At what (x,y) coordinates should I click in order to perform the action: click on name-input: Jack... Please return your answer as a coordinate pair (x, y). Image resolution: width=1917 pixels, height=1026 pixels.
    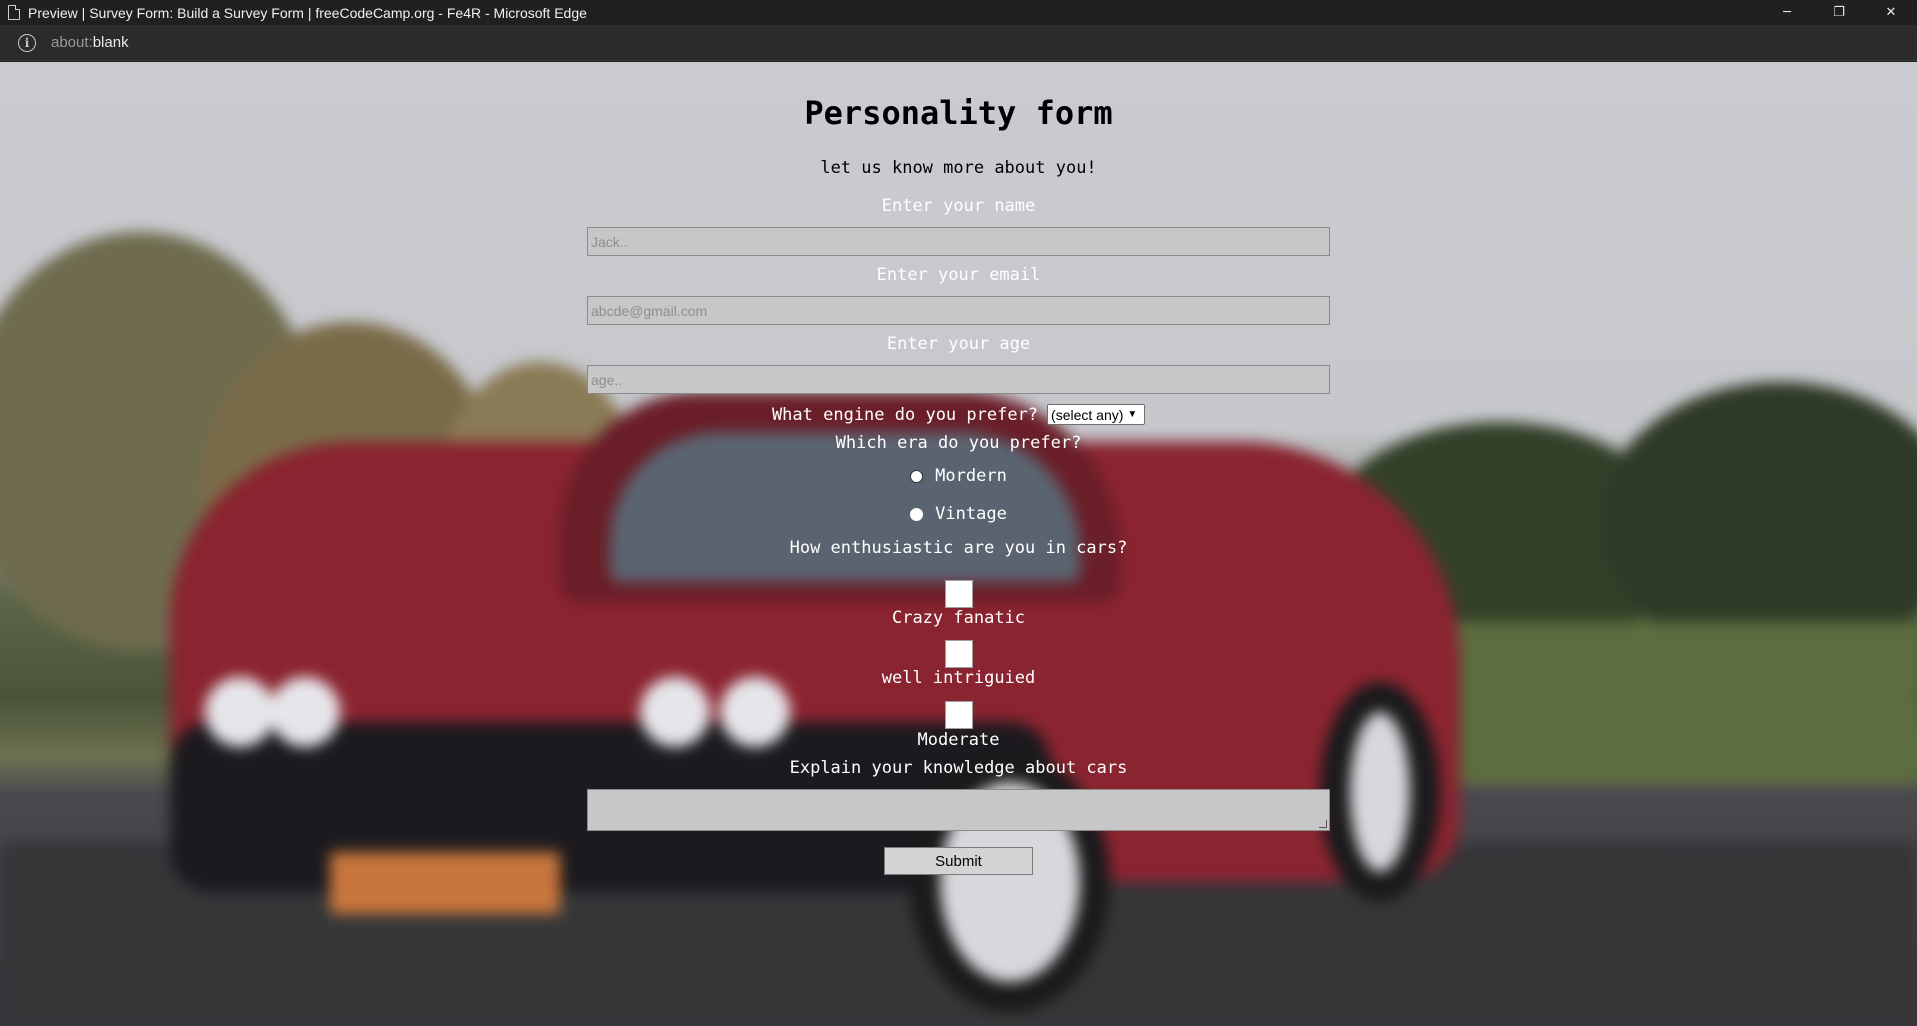
    Looking at the image, I should click on (958, 241).